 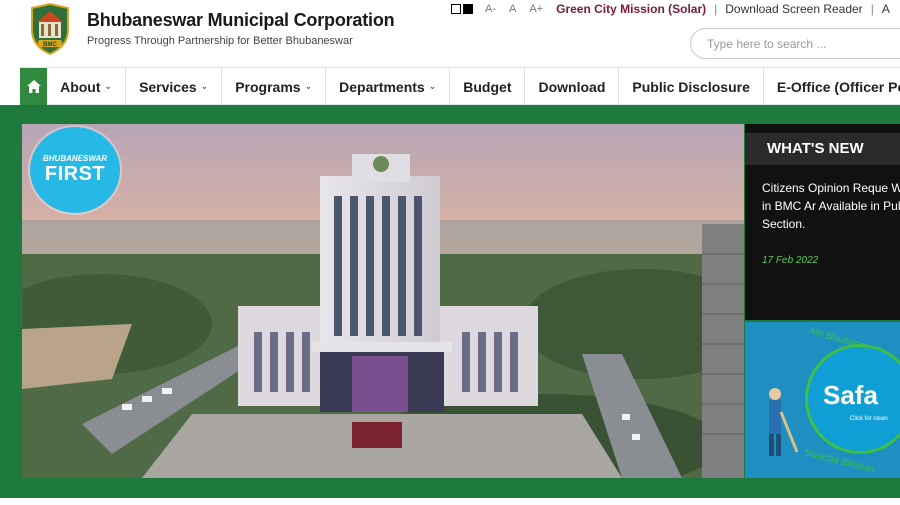 I want to click on nav-item-budget: Budget, so click(x=488, y=86).